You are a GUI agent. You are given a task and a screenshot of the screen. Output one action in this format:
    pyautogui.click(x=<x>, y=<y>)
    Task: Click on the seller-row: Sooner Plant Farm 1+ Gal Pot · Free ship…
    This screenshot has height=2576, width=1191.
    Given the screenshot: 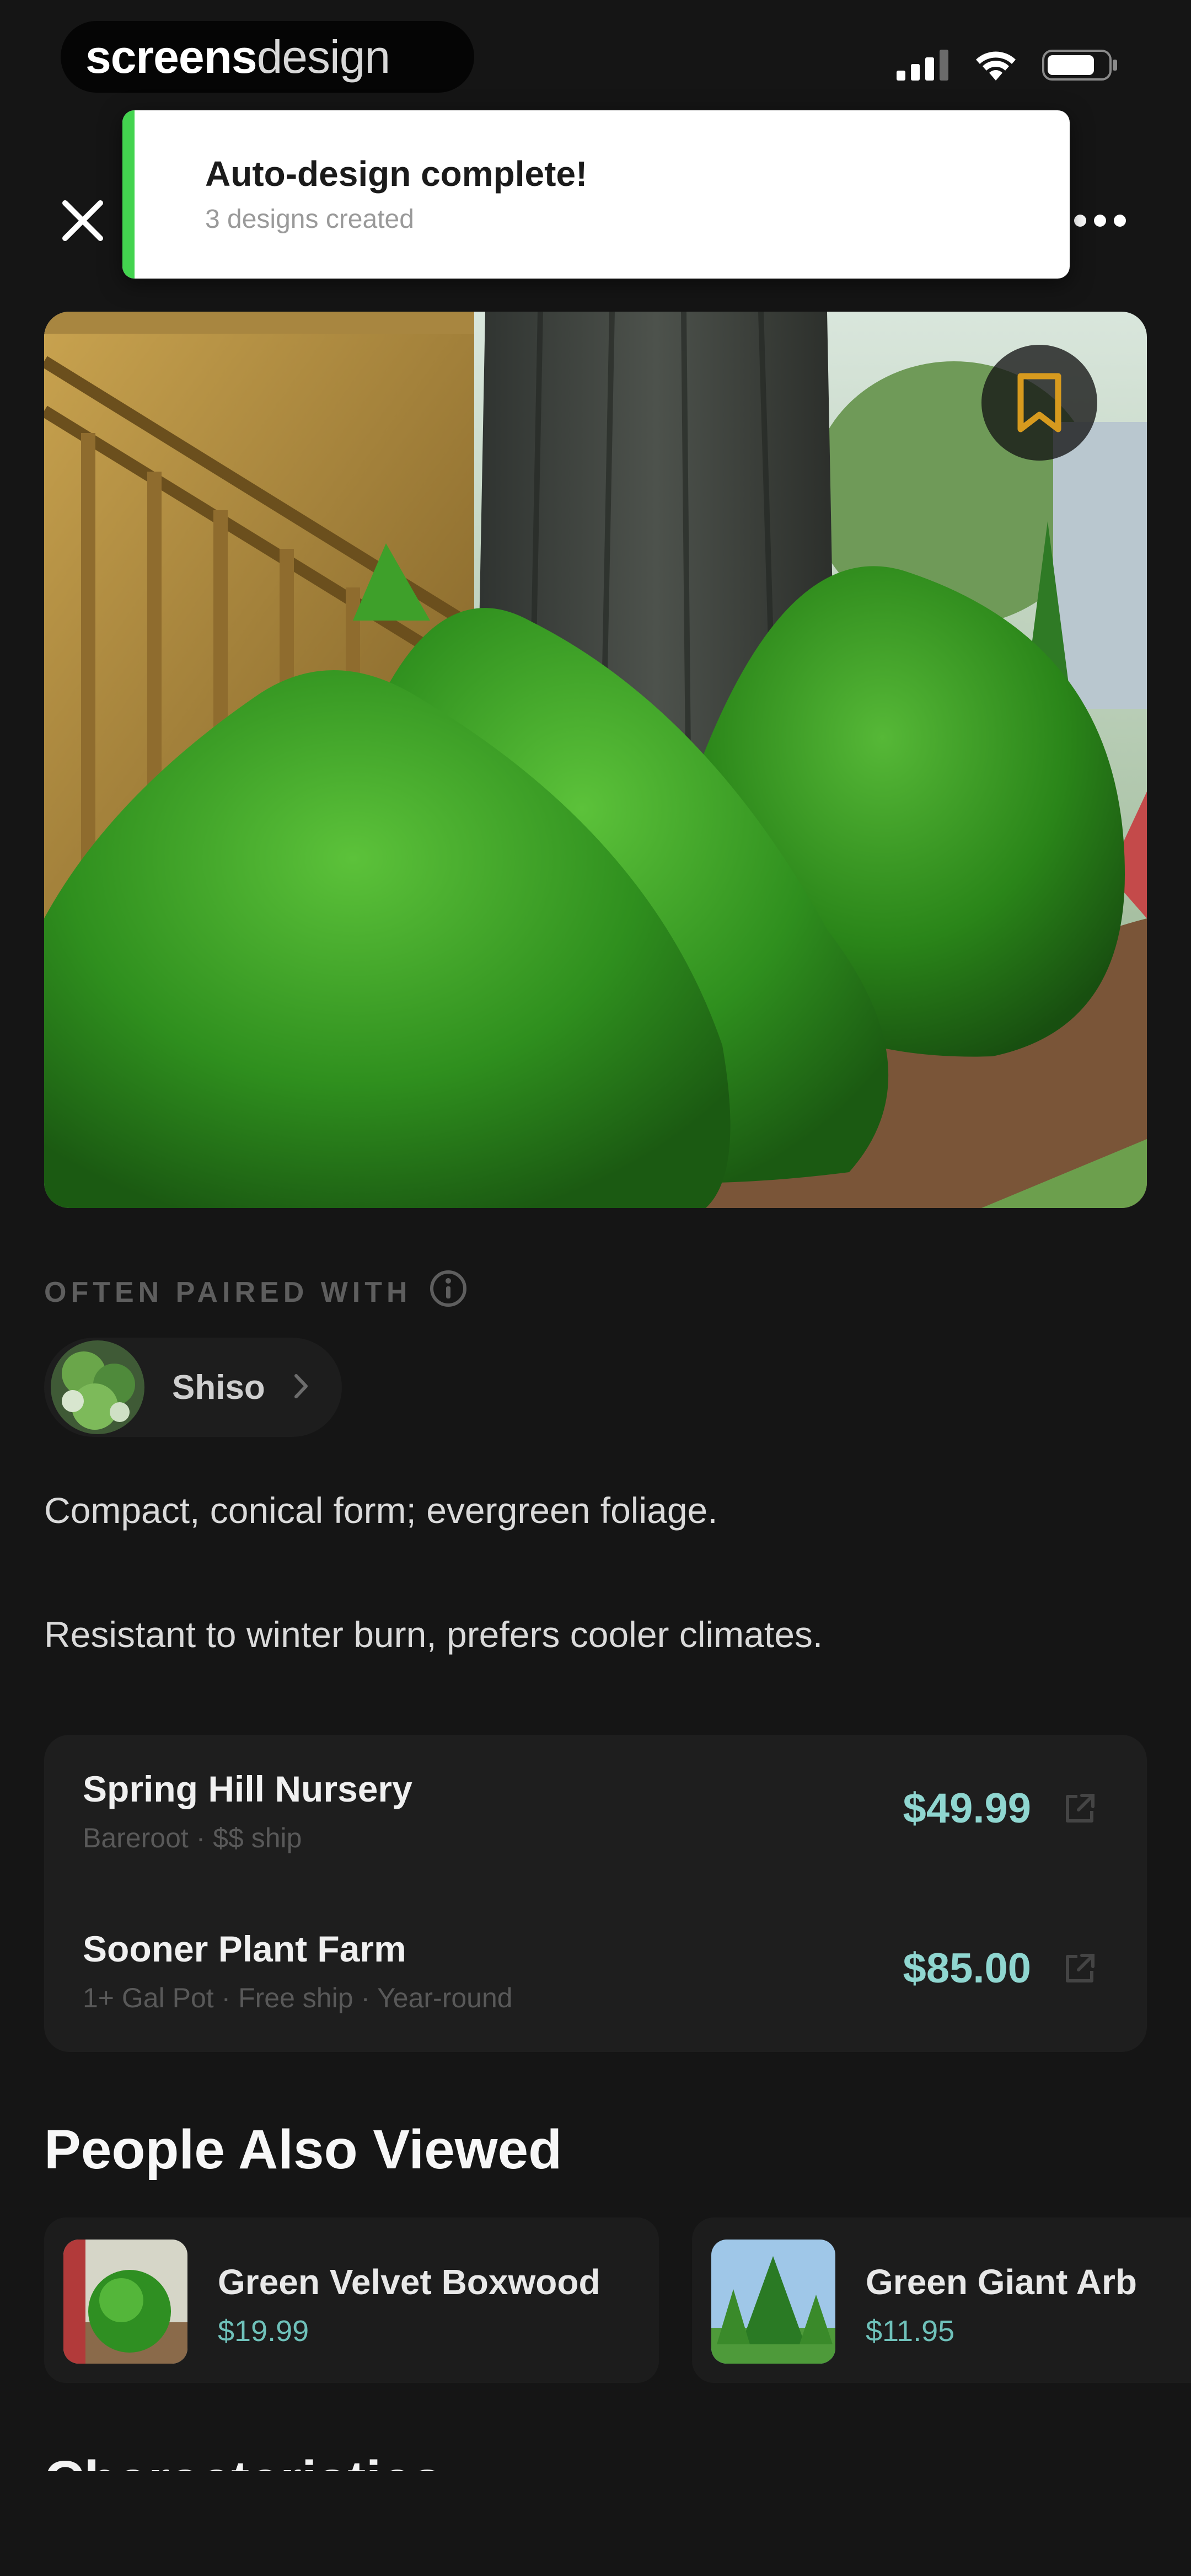 What is the action you would take?
    pyautogui.click(x=595, y=1983)
    